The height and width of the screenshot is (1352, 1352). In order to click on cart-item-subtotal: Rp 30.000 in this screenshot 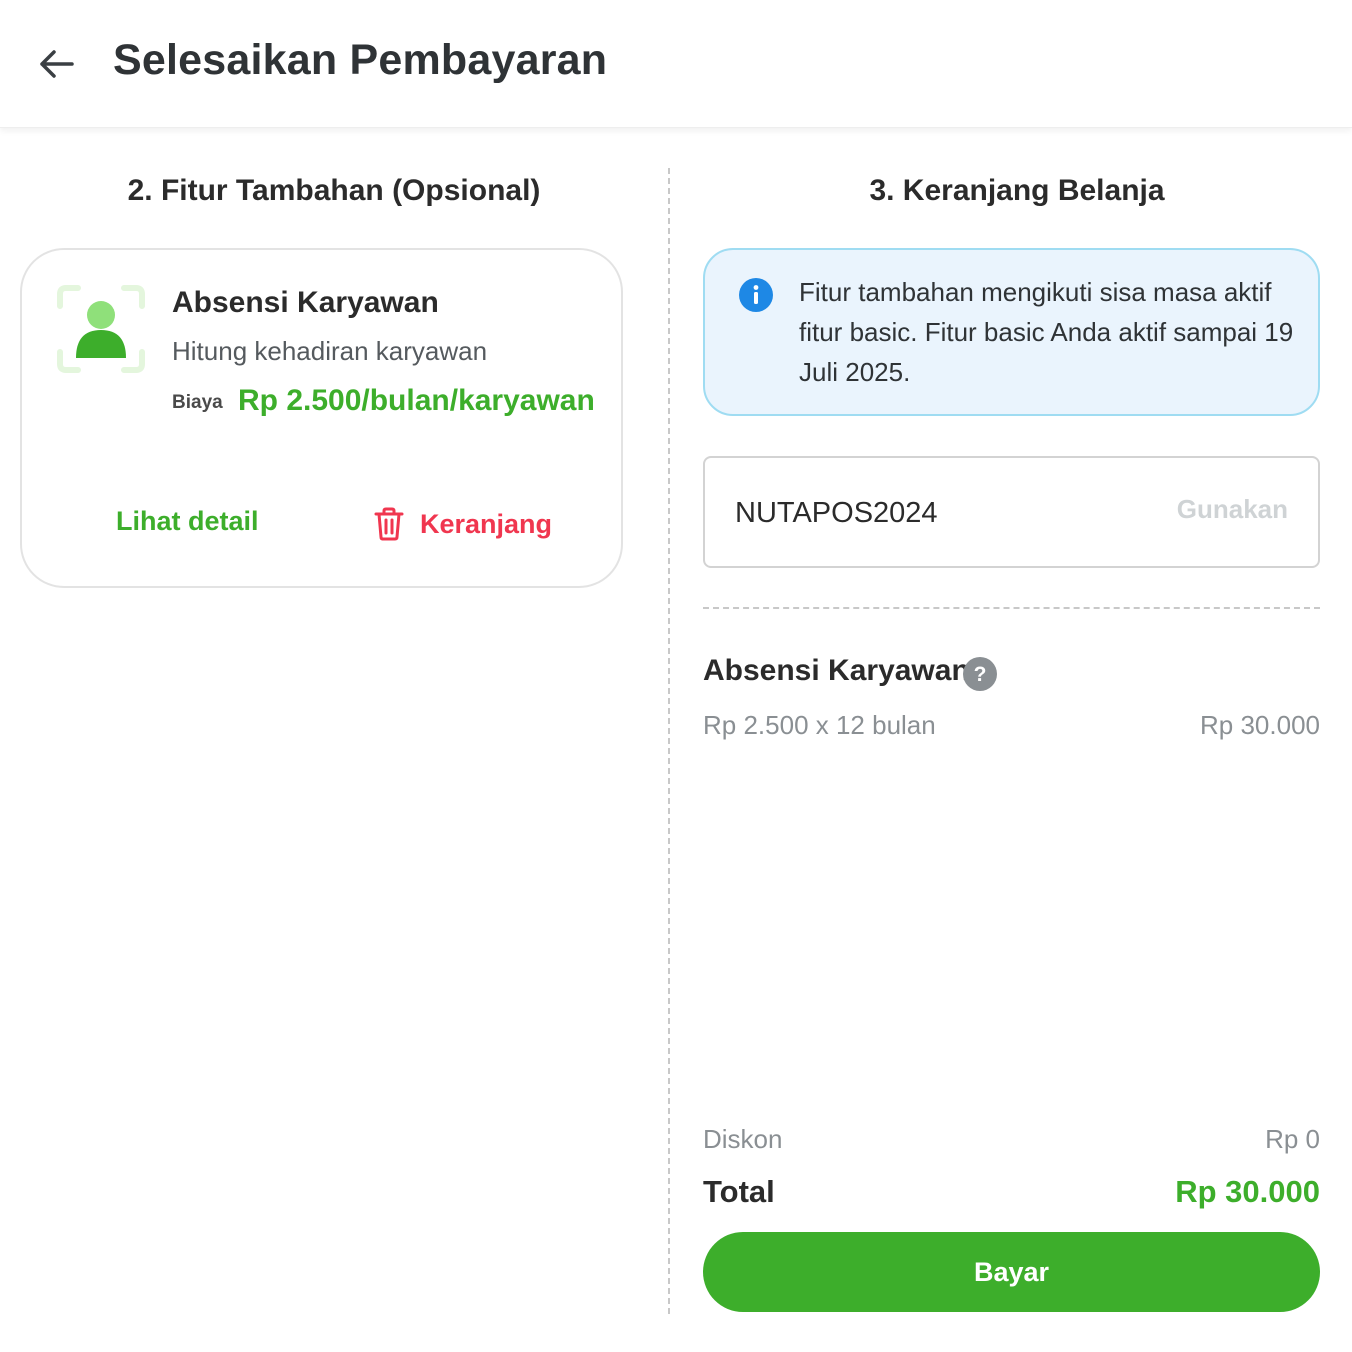, I will do `click(1260, 725)`.